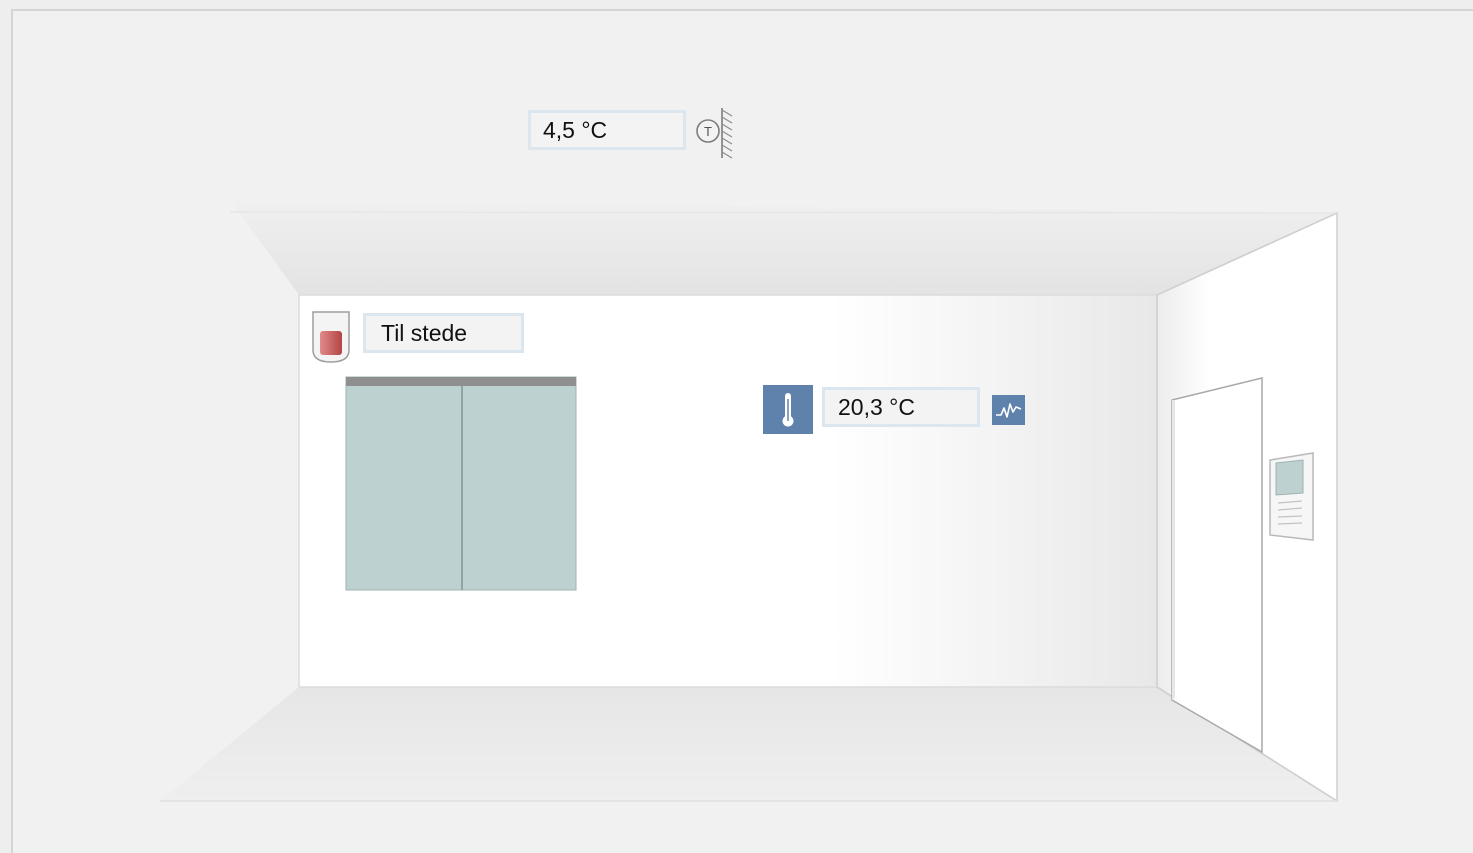 The width and height of the screenshot is (1473, 853). What do you see at coordinates (783, 247) in the screenshot?
I see `room-ceiling` at bounding box center [783, 247].